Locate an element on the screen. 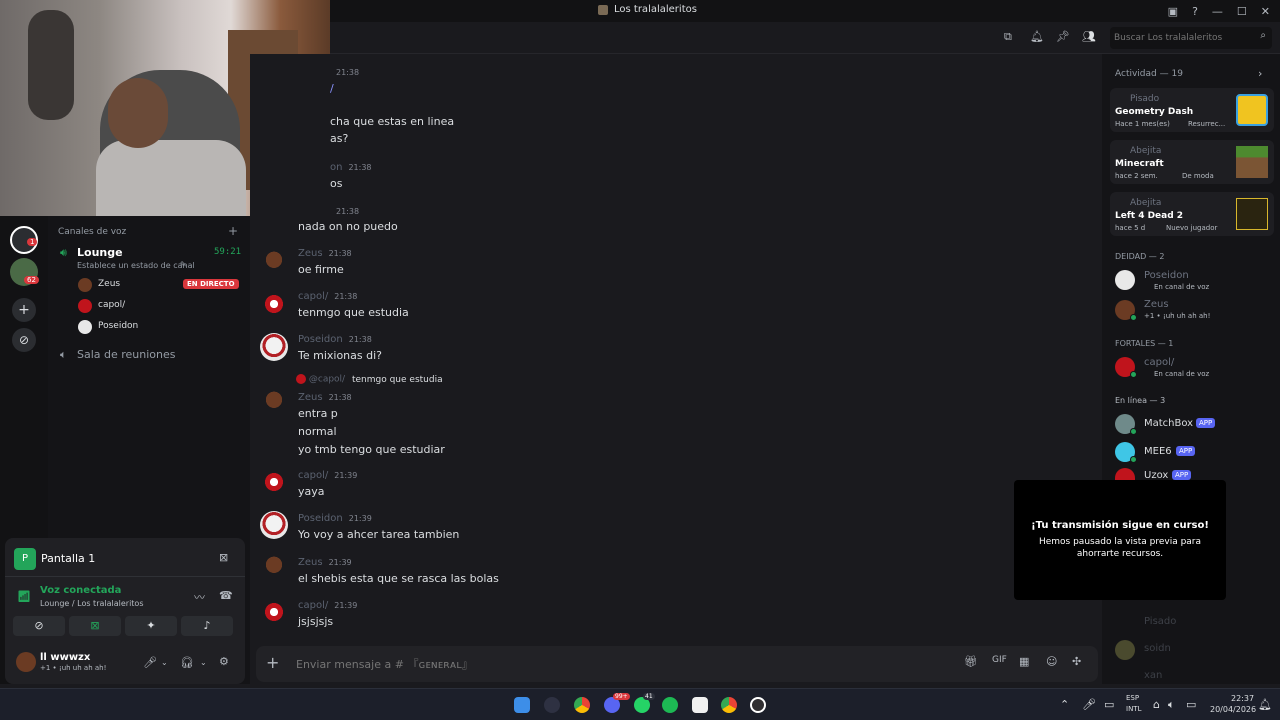 Image resolution: width=1280 pixels, height=720 pixels. emoji-icon: ☺ is located at coordinates (1051, 661).